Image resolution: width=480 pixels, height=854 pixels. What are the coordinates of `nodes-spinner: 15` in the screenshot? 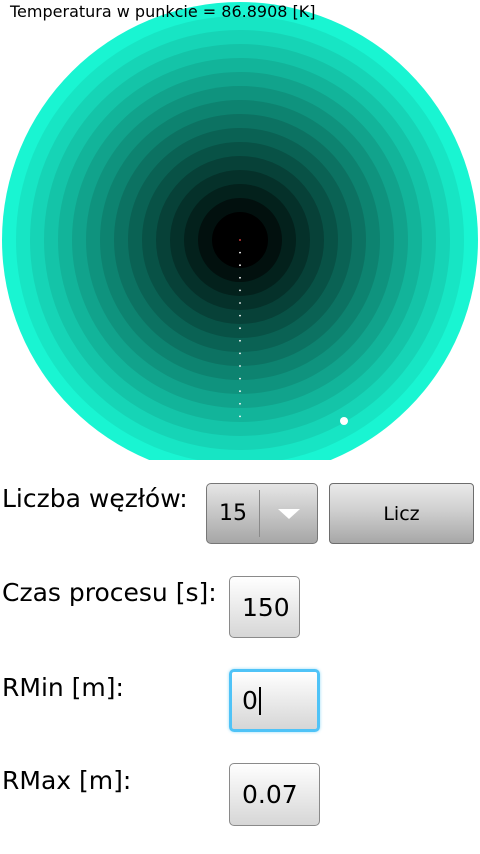 It's located at (262, 513).